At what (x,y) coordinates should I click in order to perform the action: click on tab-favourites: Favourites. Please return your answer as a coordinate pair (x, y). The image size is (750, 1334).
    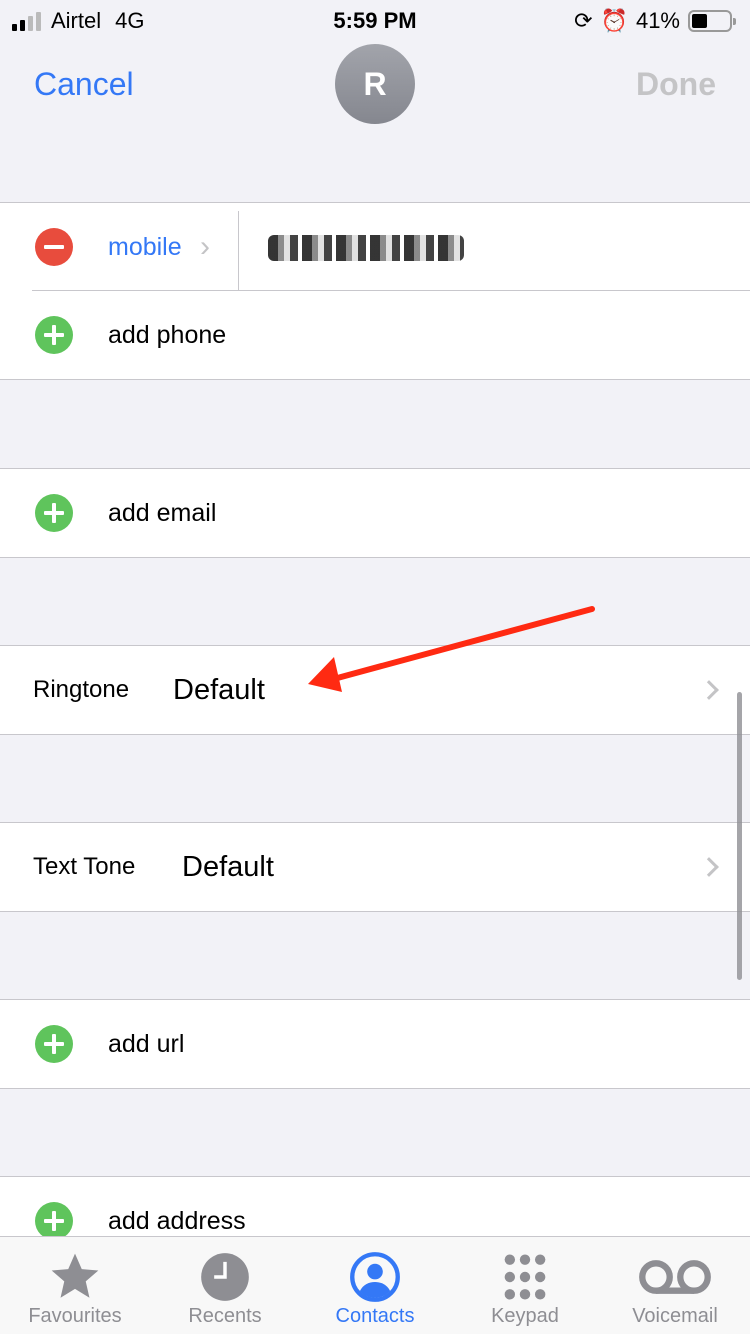
    Looking at the image, I should click on (75, 1285).